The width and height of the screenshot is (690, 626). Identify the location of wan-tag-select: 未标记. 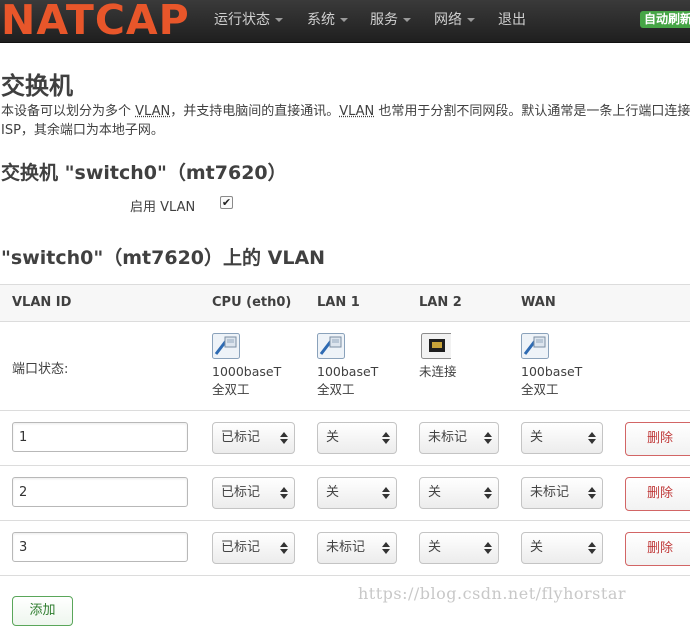
(562, 493).